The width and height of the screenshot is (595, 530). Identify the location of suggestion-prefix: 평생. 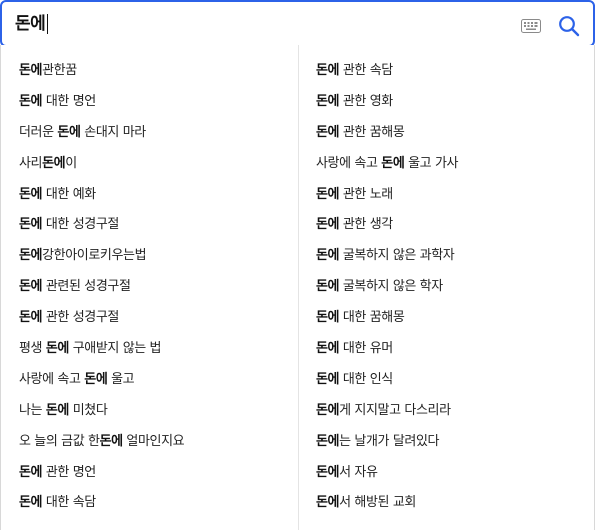
(32, 349).